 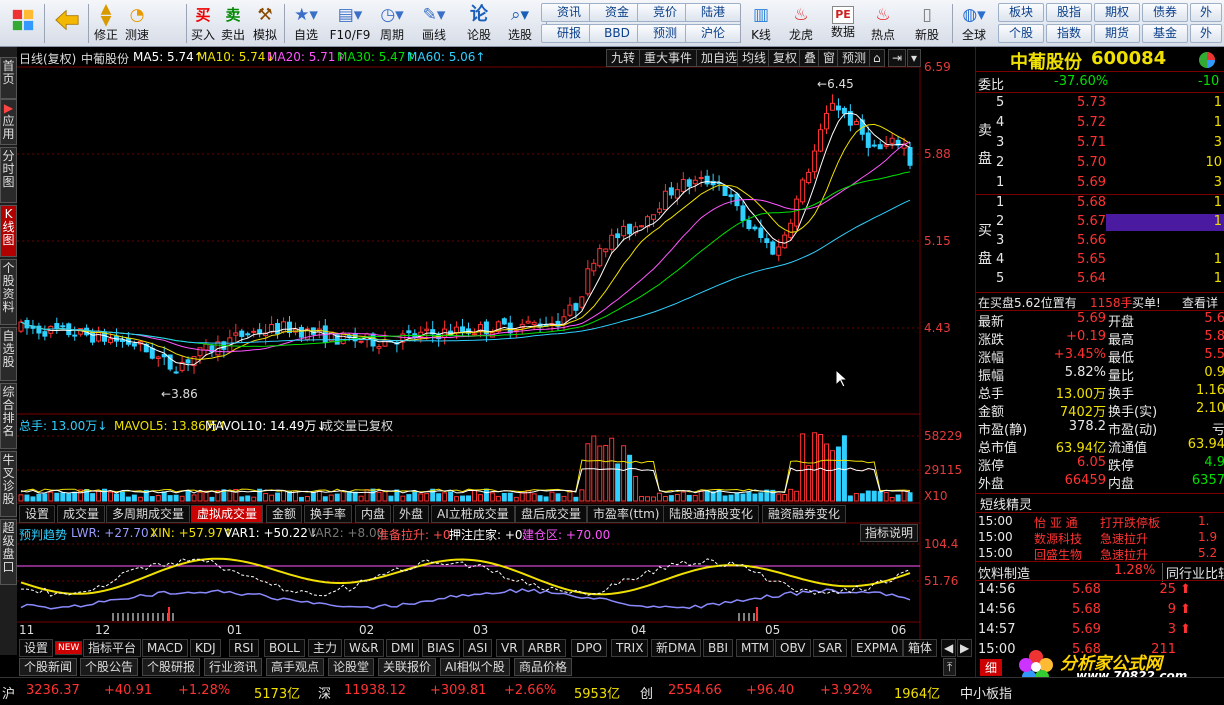 I want to click on sprite-stock: 怡 亚 通, so click(x=1056, y=522).